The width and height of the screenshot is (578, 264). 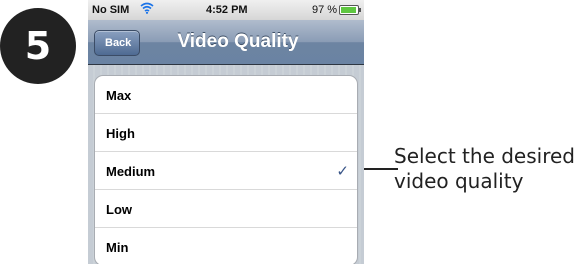 I want to click on callout-annotation: Select the desired video quality, so click(x=486, y=169).